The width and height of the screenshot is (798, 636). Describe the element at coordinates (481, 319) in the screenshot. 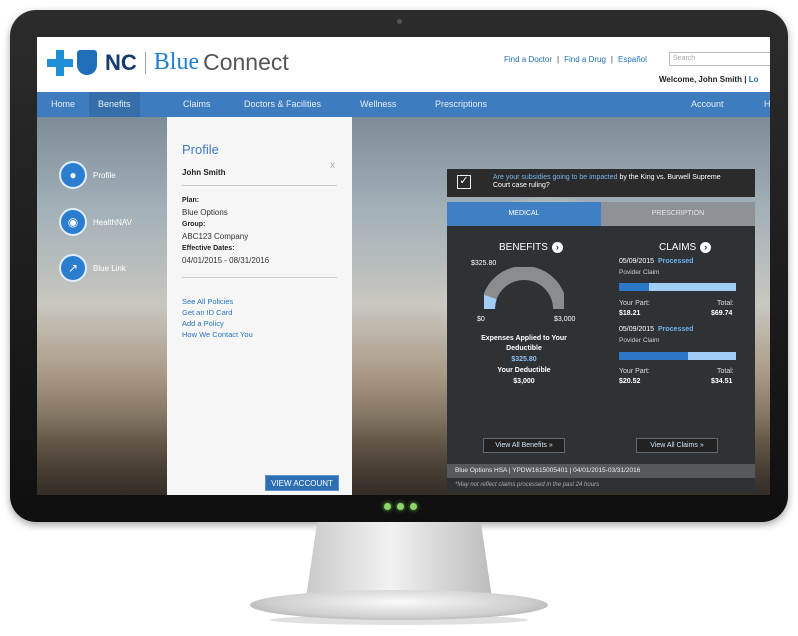

I see `gauge-min: $0` at that location.